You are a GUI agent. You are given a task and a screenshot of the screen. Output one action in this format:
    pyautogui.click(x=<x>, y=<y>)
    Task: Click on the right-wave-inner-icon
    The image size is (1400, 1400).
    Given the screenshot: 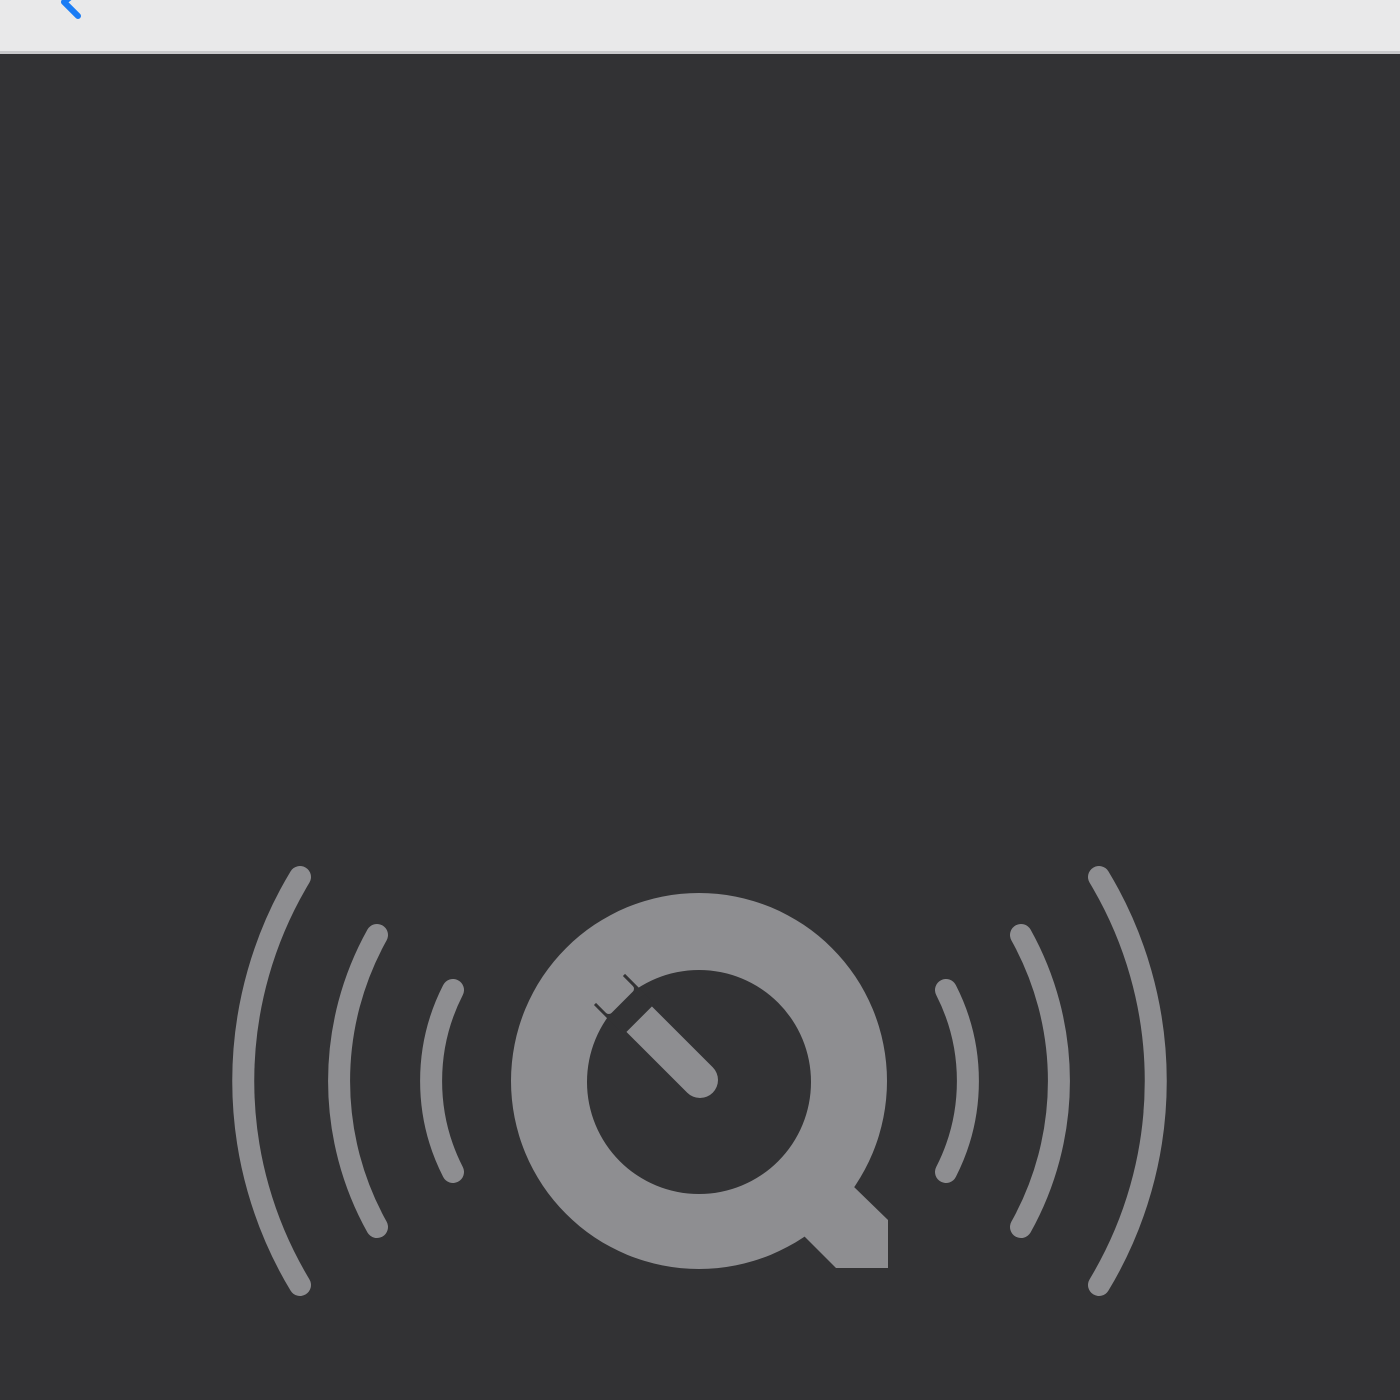 What is the action you would take?
    pyautogui.click(x=957, y=1081)
    